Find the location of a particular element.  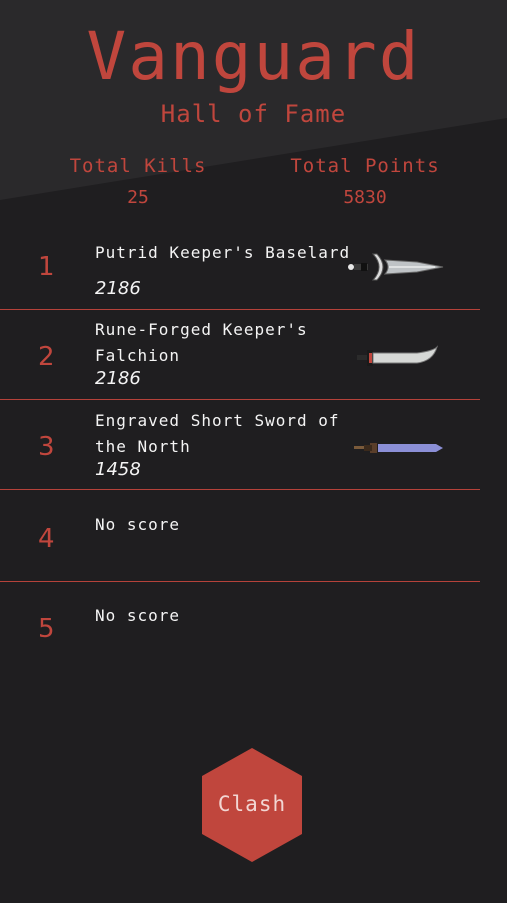

short-sword-icon is located at coordinates (398, 448).